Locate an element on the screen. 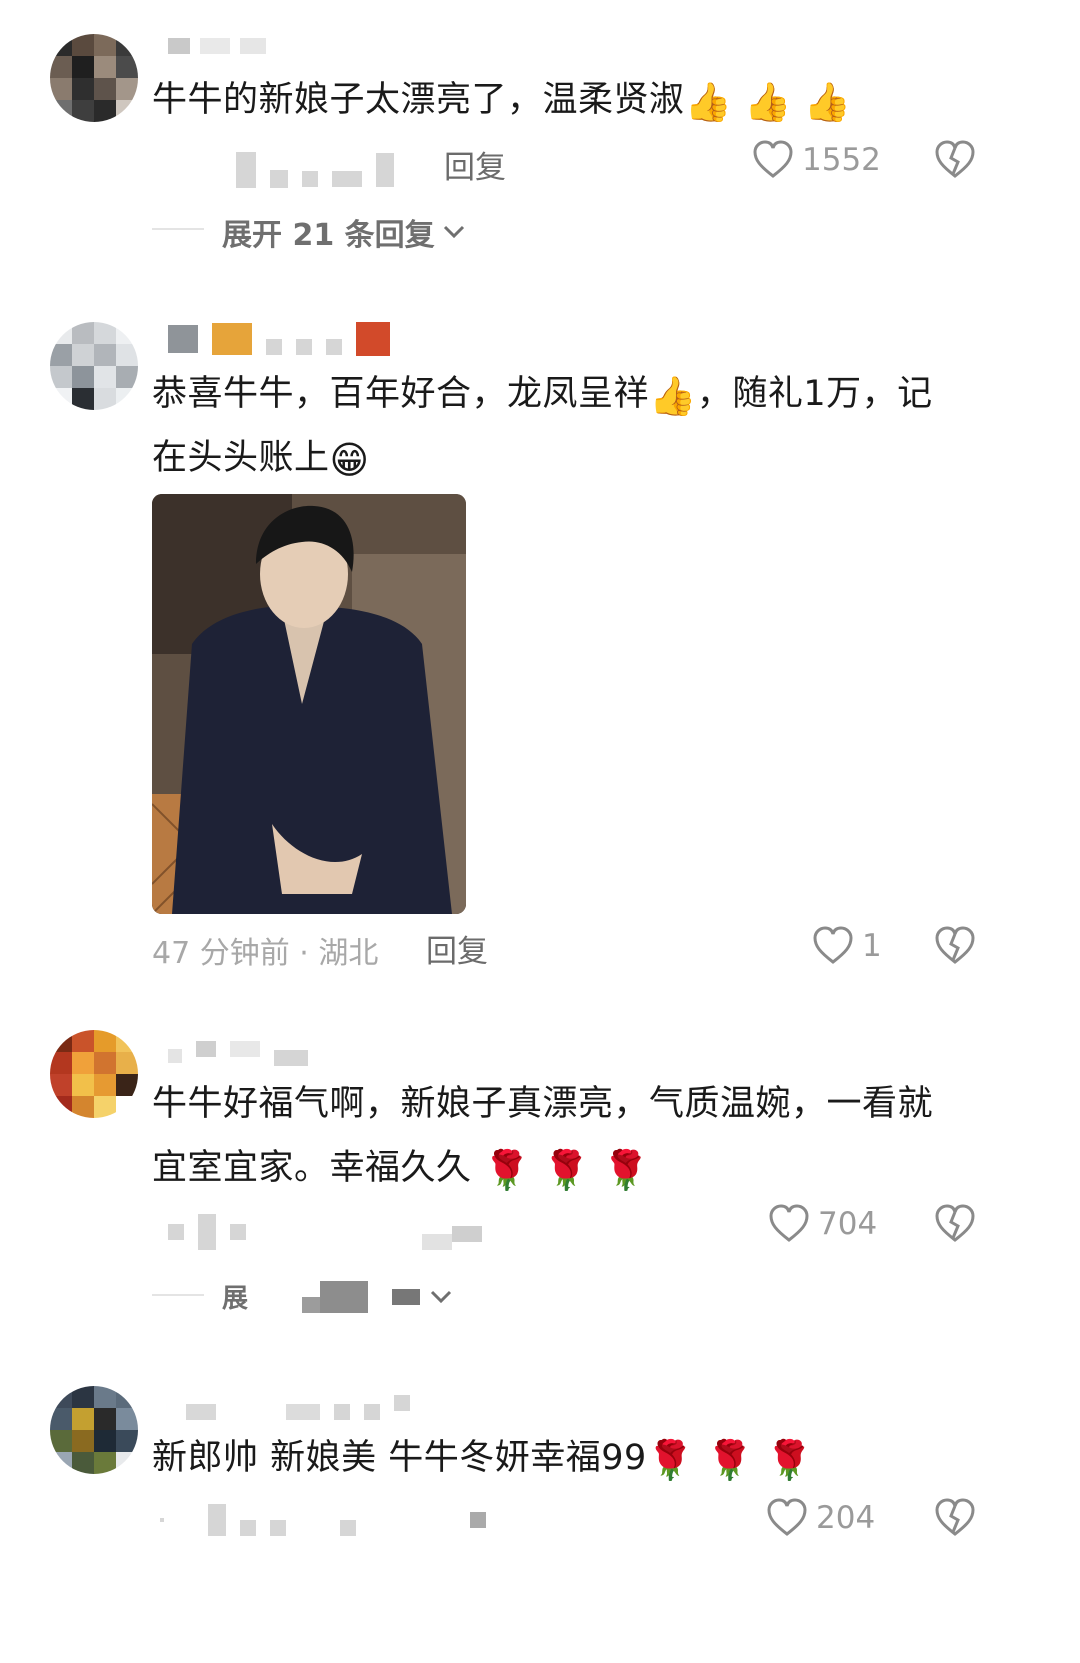 This screenshot has height=1663, width=1080. like-button: 1 is located at coordinates (847, 946).